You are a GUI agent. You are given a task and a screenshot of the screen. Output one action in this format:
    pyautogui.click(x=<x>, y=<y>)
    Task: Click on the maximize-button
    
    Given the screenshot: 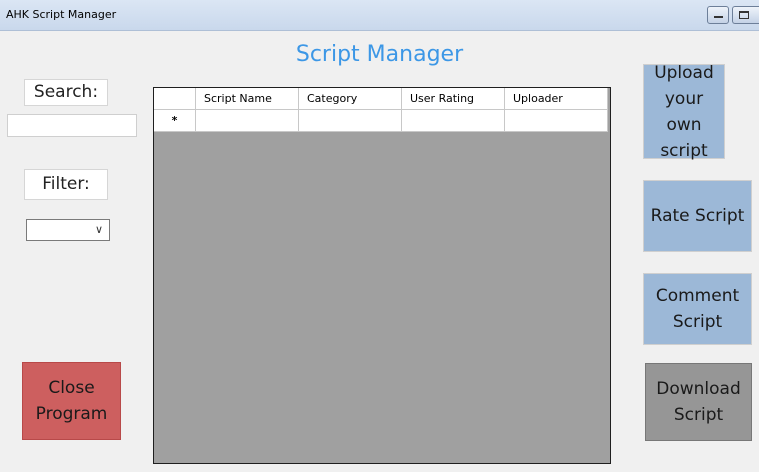 What is the action you would take?
    pyautogui.click(x=745, y=15)
    